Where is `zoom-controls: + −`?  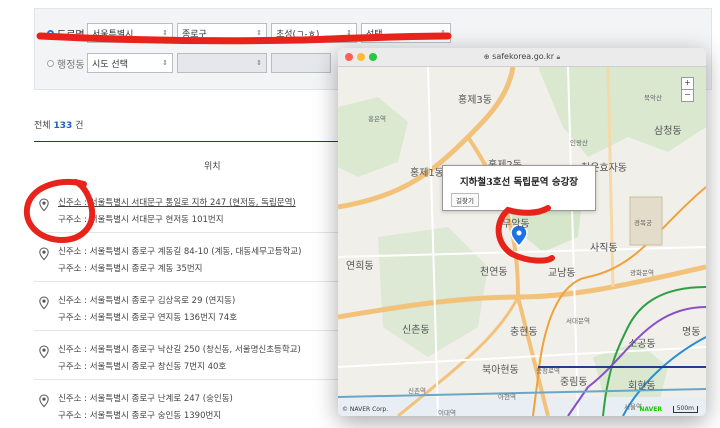
zoom-controls: + − is located at coordinates (687, 89).